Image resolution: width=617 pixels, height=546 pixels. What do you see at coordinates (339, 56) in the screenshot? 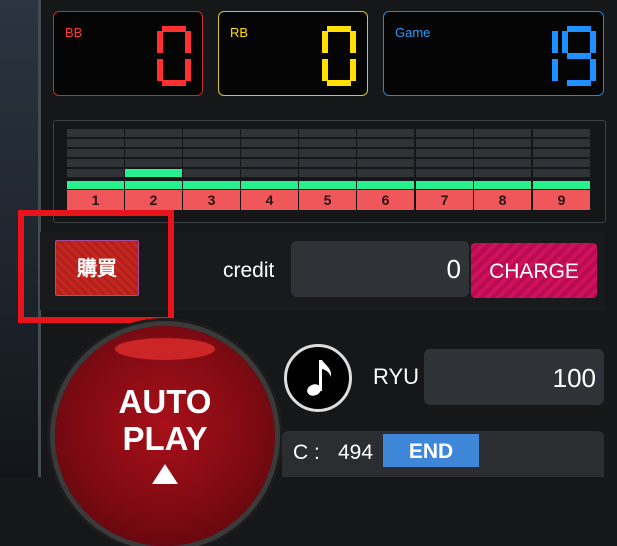
I see `rb-value` at bounding box center [339, 56].